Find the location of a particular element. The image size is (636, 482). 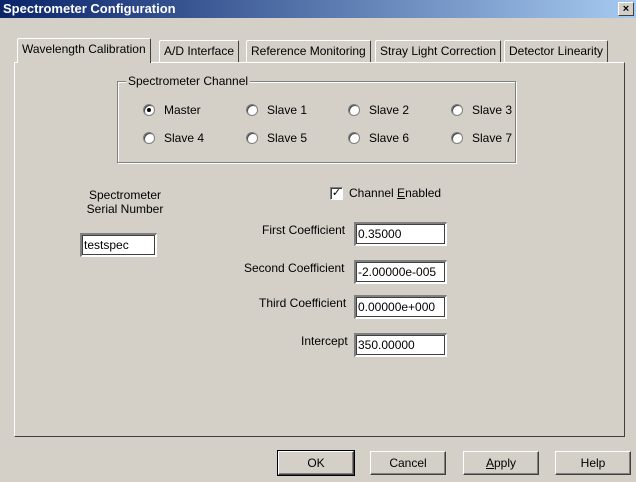

second-coefficient-field: -2.00000e-005 is located at coordinates (400, 272).